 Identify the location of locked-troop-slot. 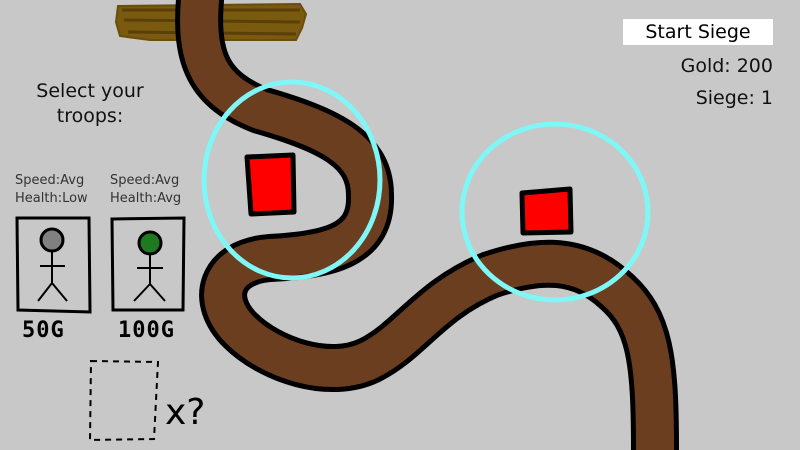
(124, 400).